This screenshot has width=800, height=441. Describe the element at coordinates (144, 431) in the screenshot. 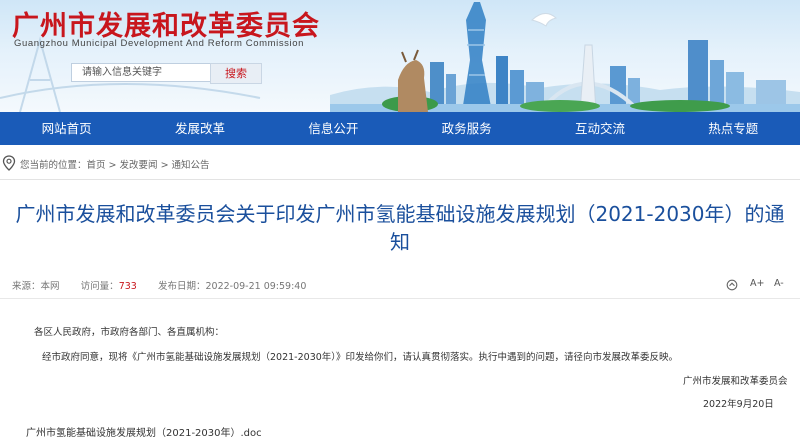

I see `attachment-link: 广州市氢能基础设施发展规划（2021-2030年）.doc` at that location.